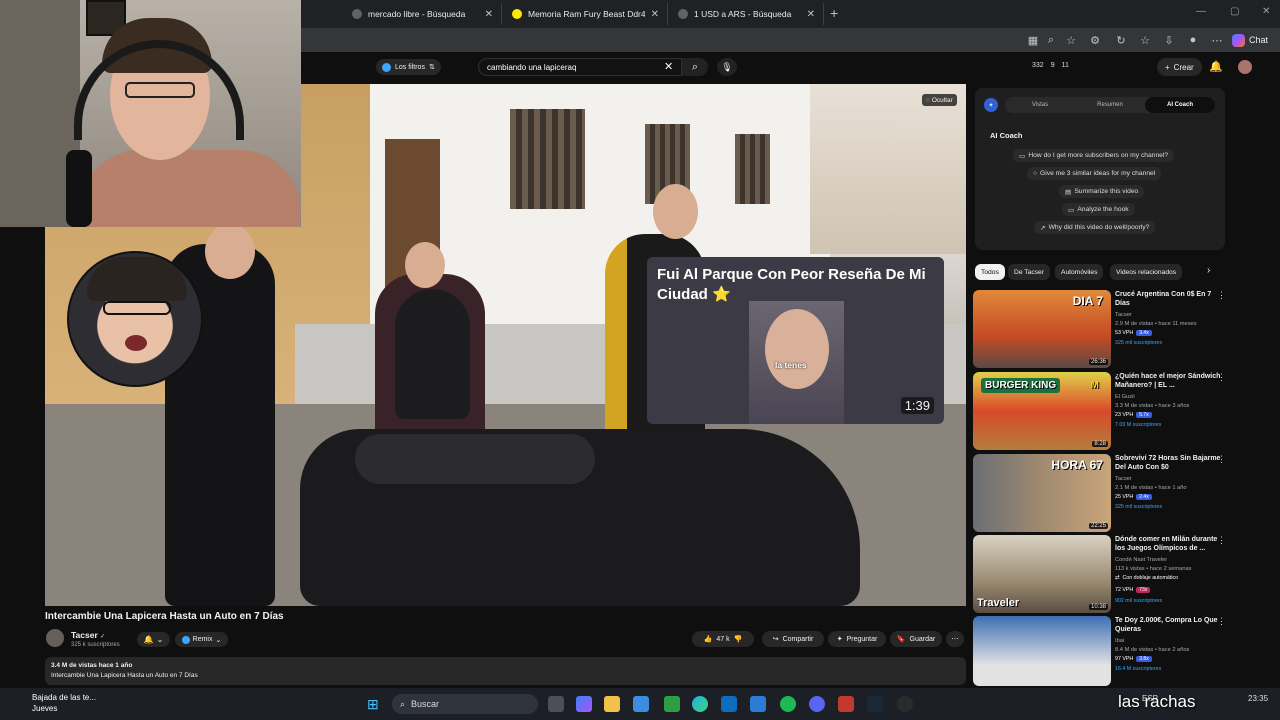 Image resolution: width=1280 pixels, height=720 pixels. What do you see at coordinates (1042, 574) in the screenshot?
I see `video-thumbnail: Traveler 10:38` at bounding box center [1042, 574].